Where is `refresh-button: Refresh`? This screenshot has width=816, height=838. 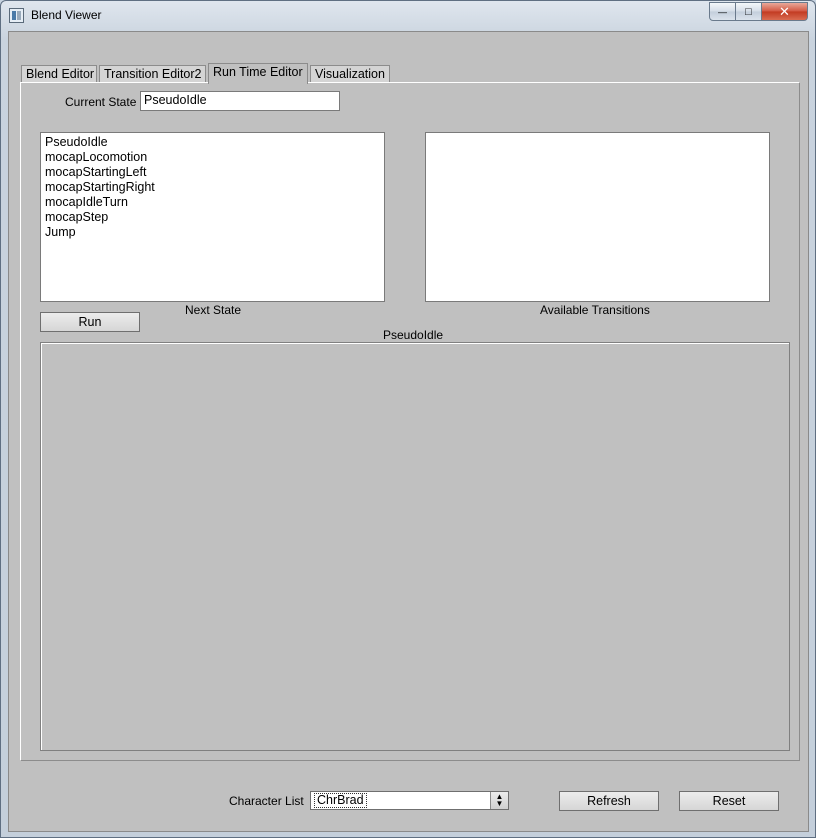
refresh-button: Refresh is located at coordinates (609, 801).